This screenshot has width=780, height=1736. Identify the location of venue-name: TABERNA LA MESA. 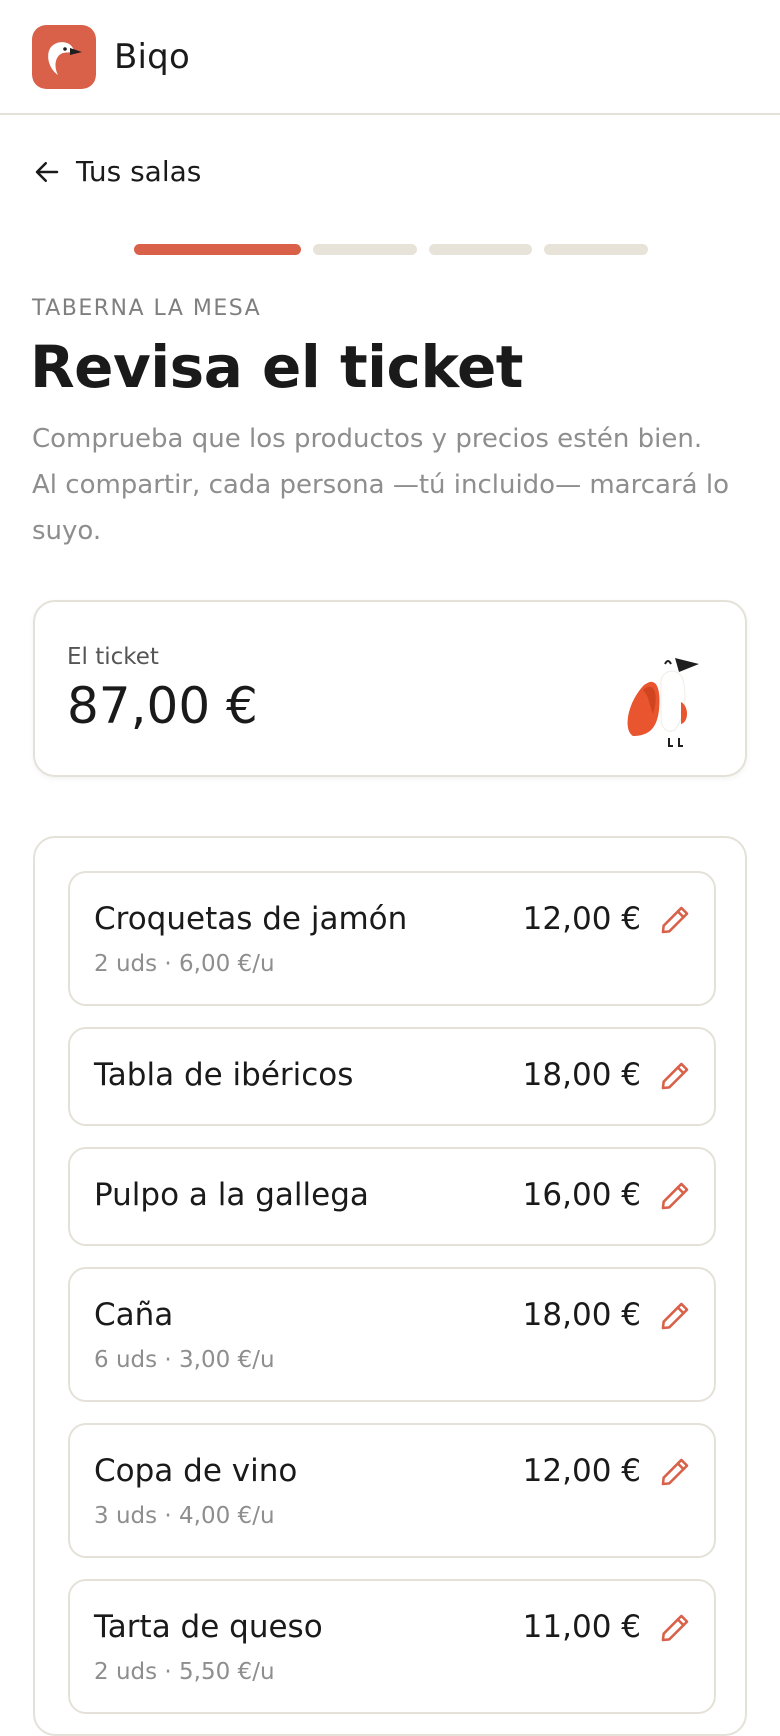
(147, 308).